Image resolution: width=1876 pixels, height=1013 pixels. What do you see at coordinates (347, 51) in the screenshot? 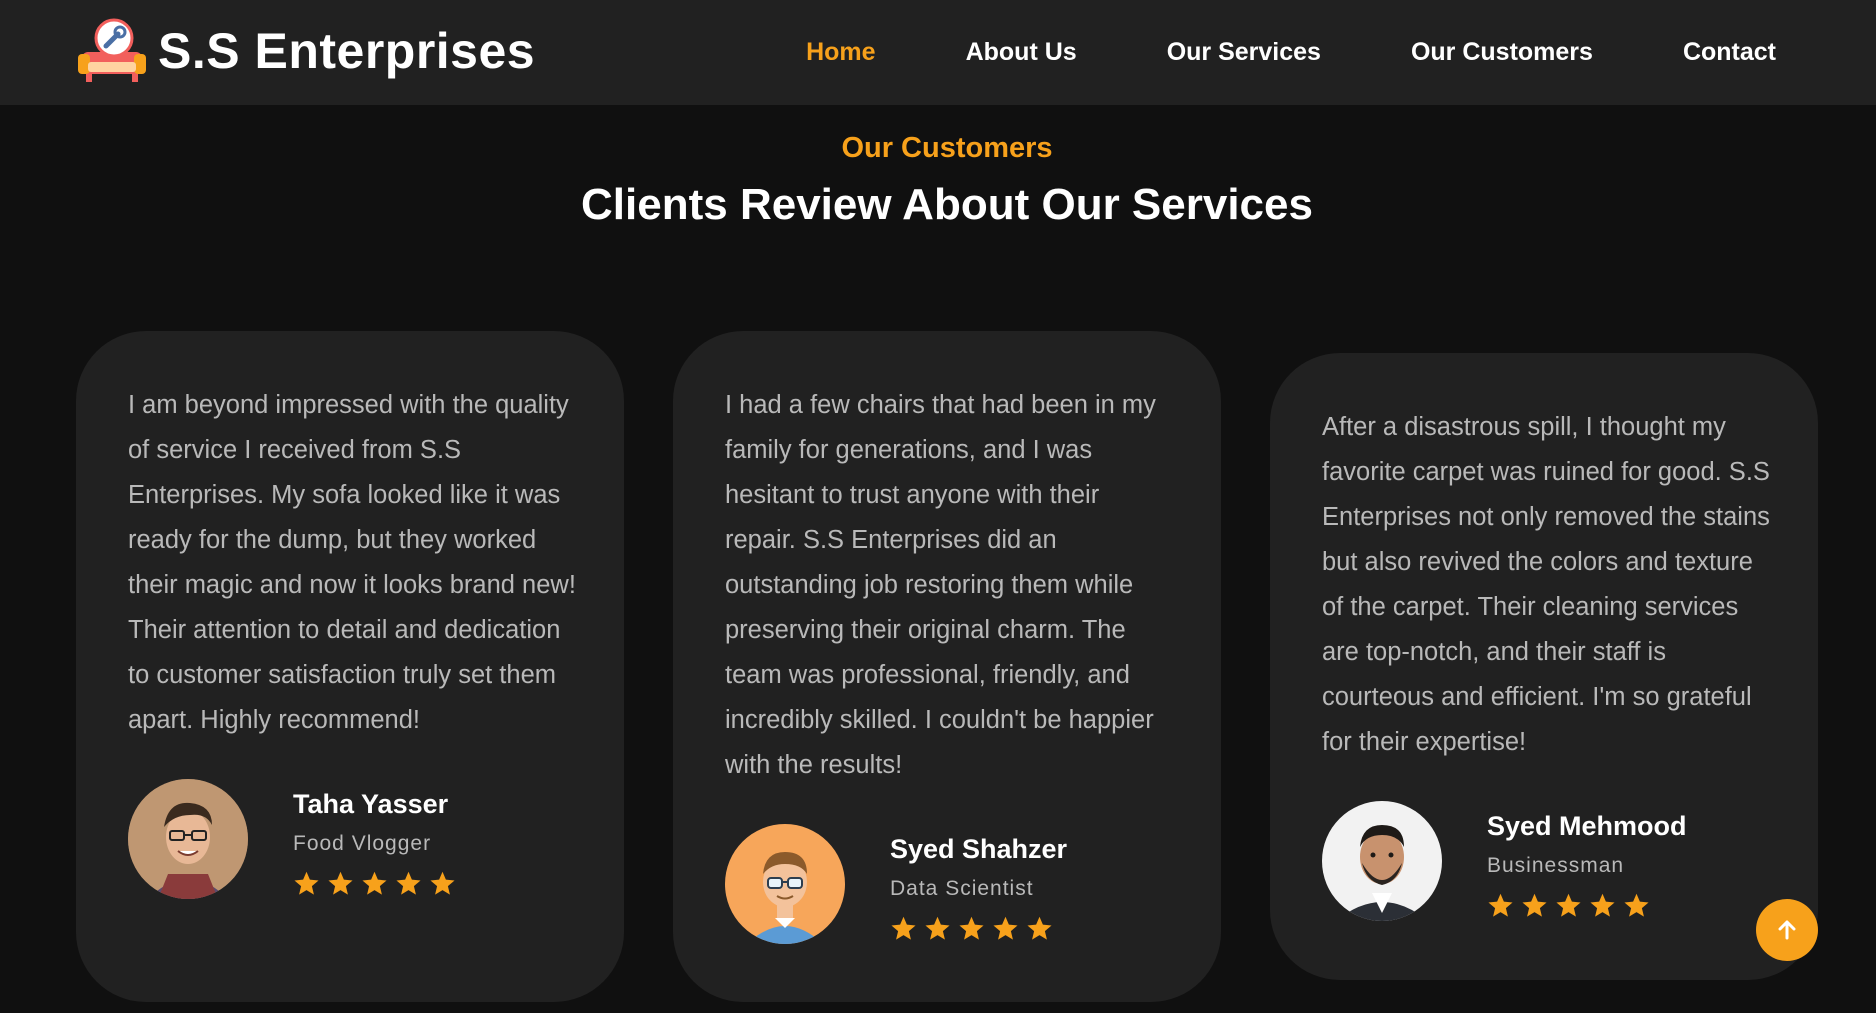
I see `brand-name: S.S Enterprises` at bounding box center [347, 51].